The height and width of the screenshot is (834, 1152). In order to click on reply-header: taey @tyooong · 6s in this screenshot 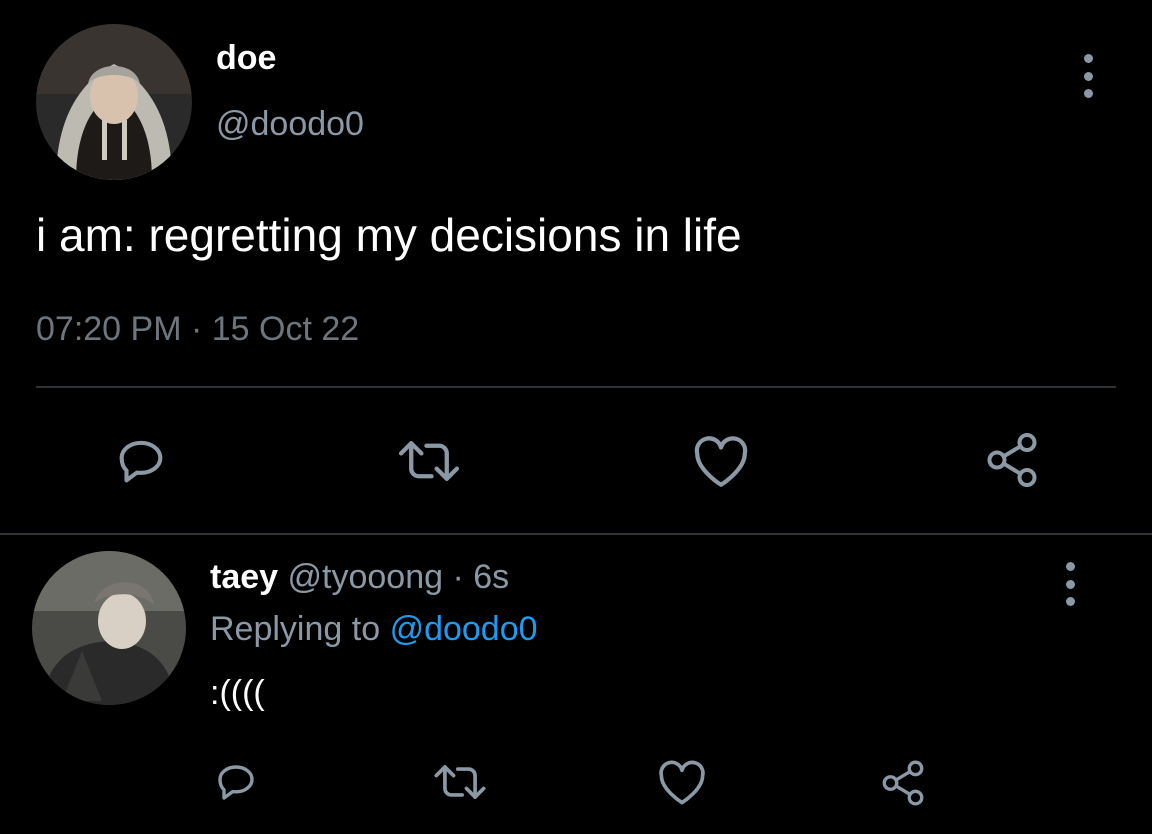, I will do `click(359, 577)`.